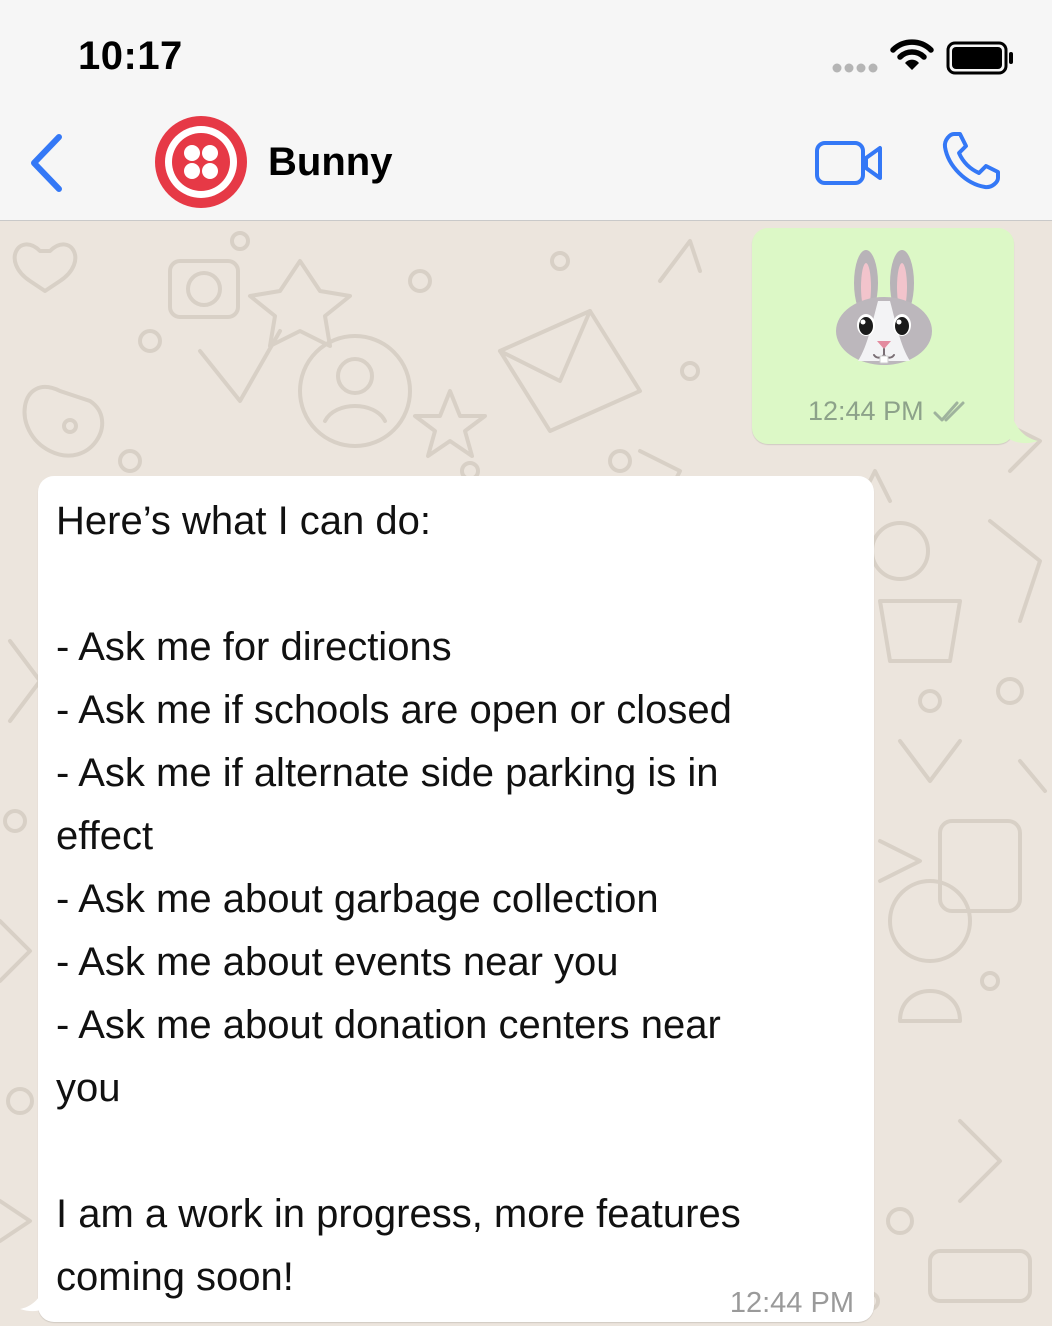  What do you see at coordinates (949, 411) in the screenshot?
I see `double-check-read-icon` at bounding box center [949, 411].